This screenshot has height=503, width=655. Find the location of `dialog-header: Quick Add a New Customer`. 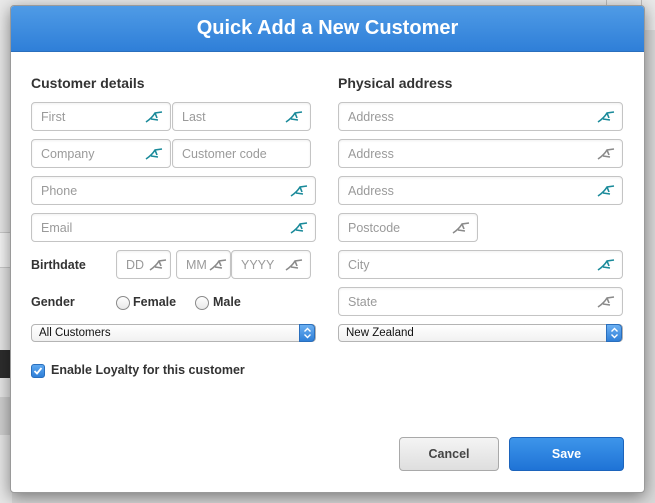

dialog-header: Quick Add a New Customer is located at coordinates (327, 29).